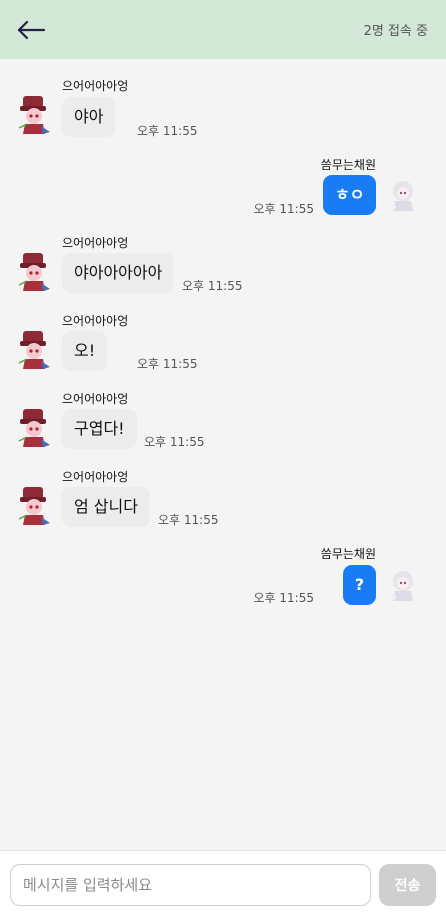  Describe the element at coordinates (223, 416) in the screenshot. I see `message-item: 으어어아아엉 구엽다! 오후 11:55` at that location.